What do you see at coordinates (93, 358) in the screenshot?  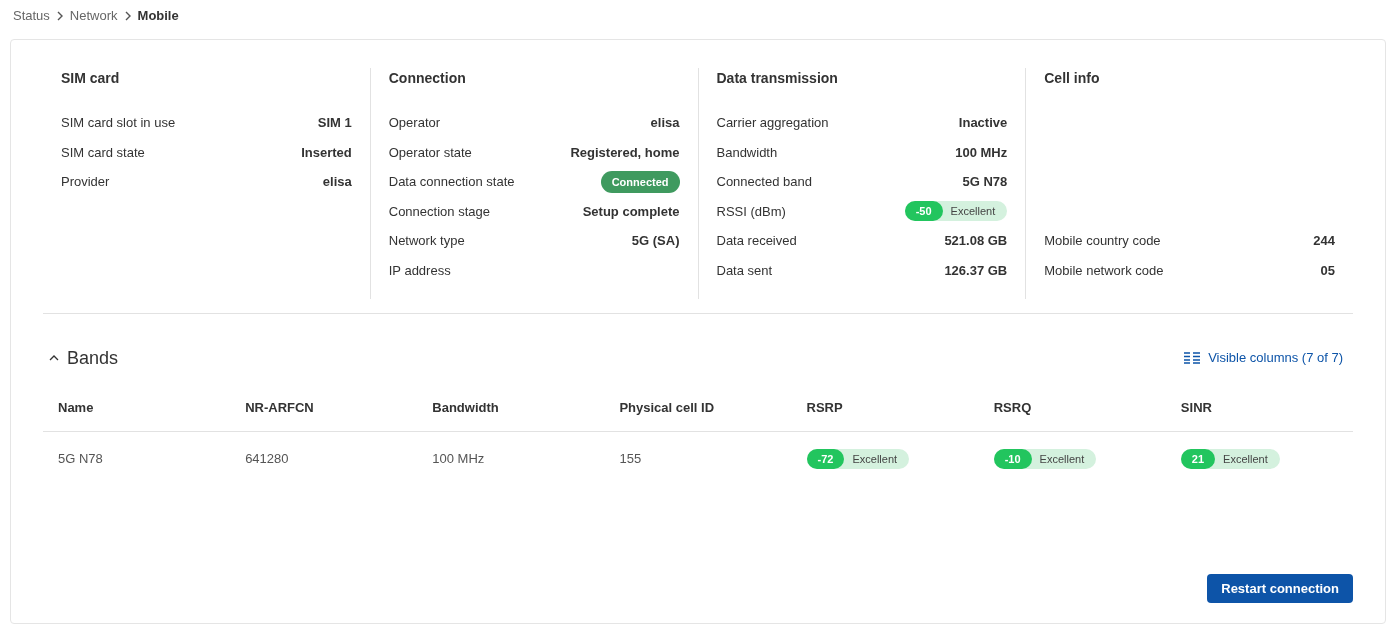 I see `section-title: Bands` at bounding box center [93, 358].